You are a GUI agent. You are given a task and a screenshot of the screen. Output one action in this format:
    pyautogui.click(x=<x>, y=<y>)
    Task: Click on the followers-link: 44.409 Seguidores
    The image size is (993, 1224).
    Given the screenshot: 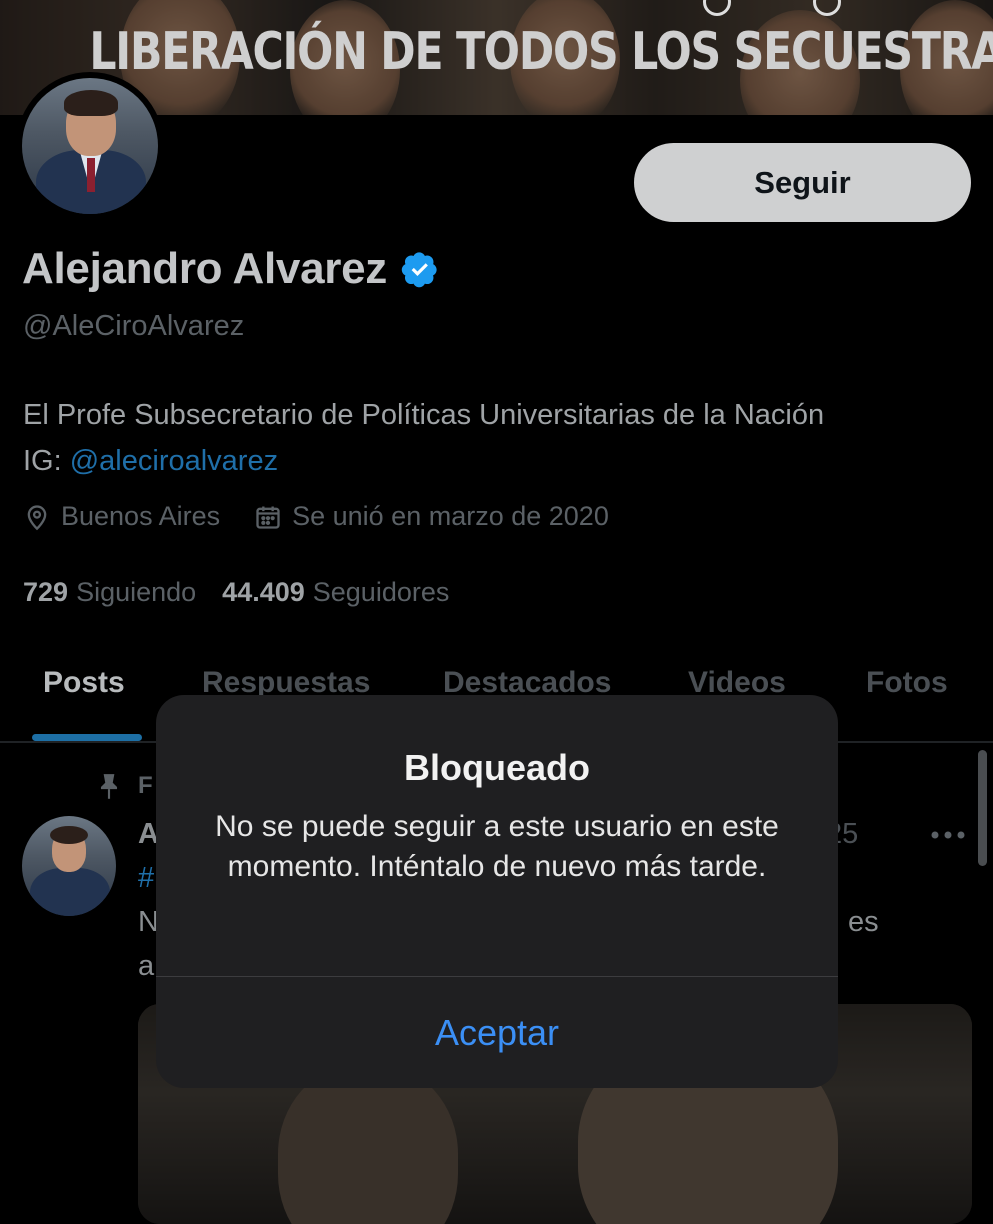 What is the action you would take?
    pyautogui.click(x=335, y=592)
    